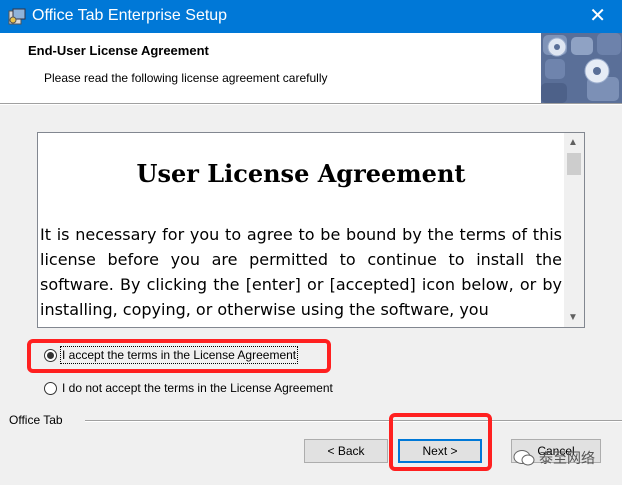 This screenshot has height=485, width=622. I want to click on title-bar: Office Tab Enterprise Setup ✕, so click(311, 16).